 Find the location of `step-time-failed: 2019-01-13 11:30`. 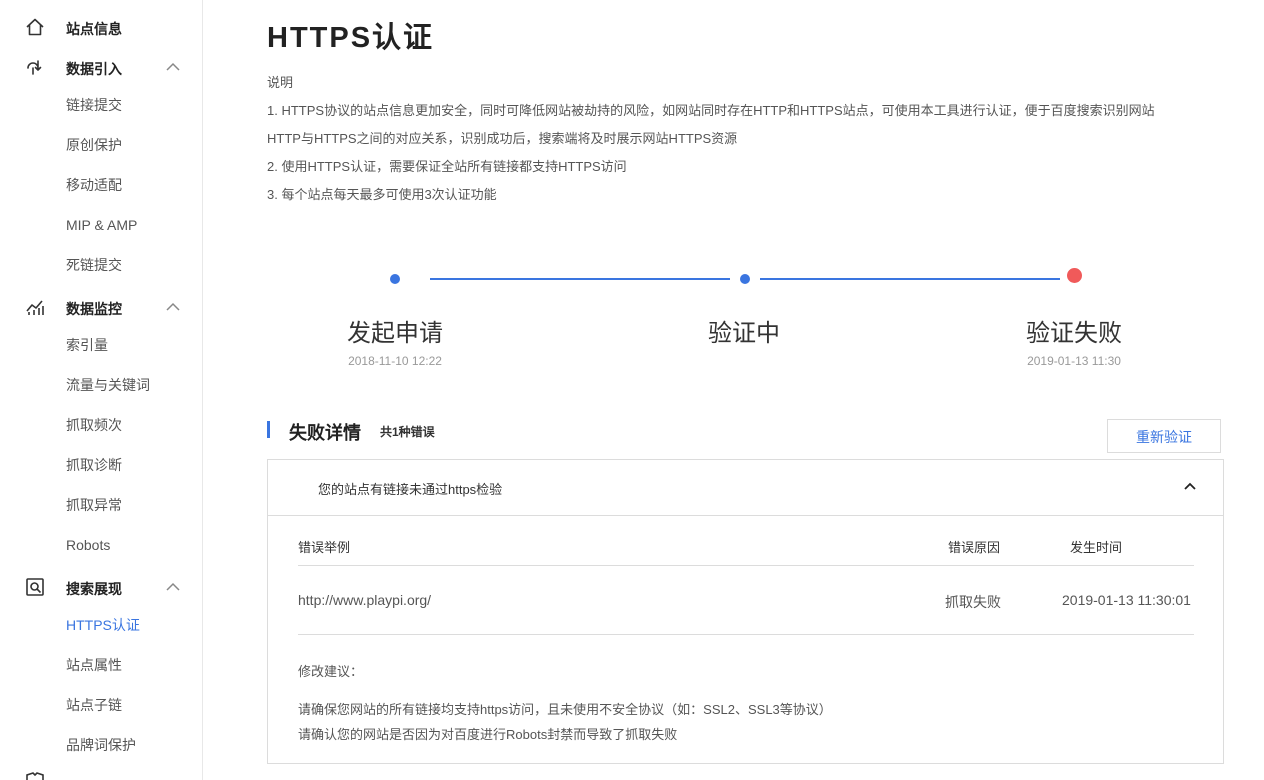

step-time-failed: 2019-01-13 11:30 is located at coordinates (1074, 361).